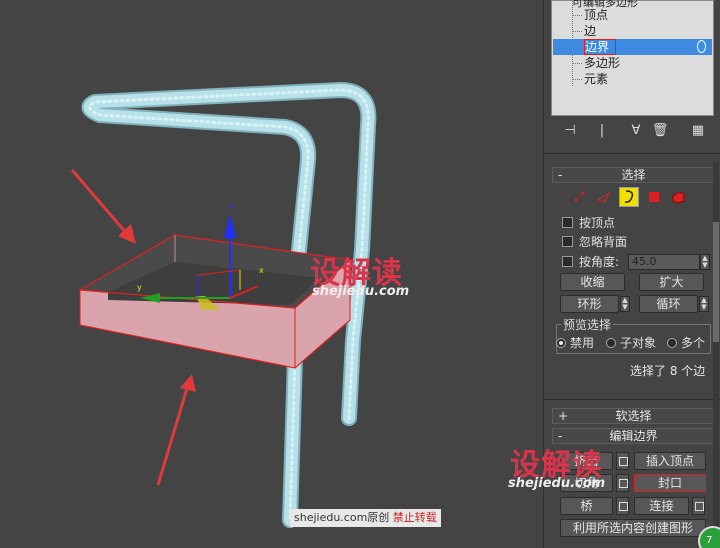 The image size is (720, 548). I want to click on polygon-mode-icon, so click(654, 197).